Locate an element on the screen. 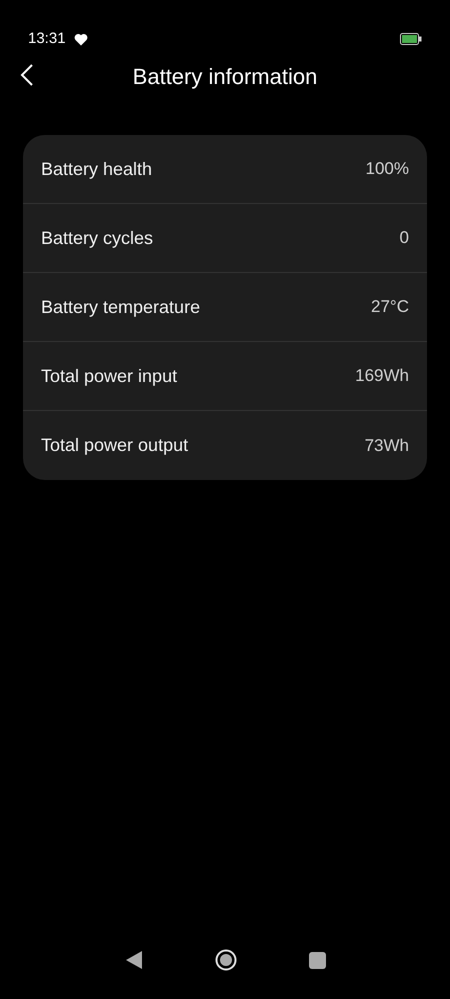 The width and height of the screenshot is (450, 999). row-label: Battery cycles is located at coordinates (97, 238).